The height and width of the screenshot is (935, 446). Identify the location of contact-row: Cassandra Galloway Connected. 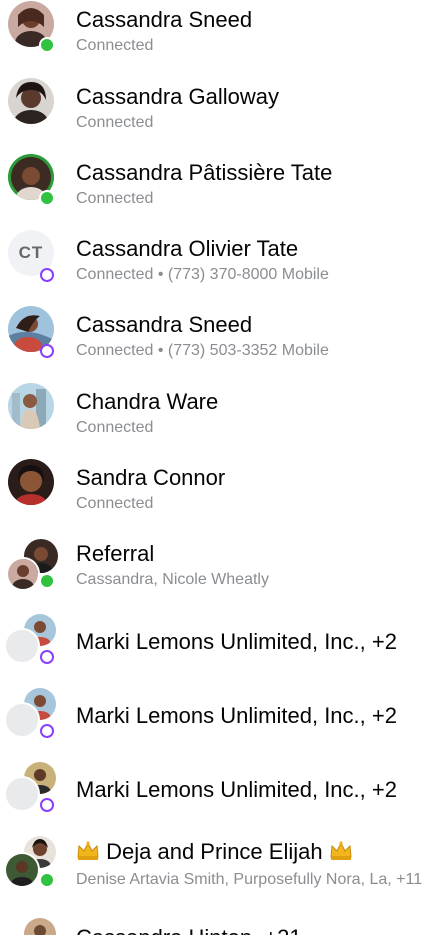
(223, 108).